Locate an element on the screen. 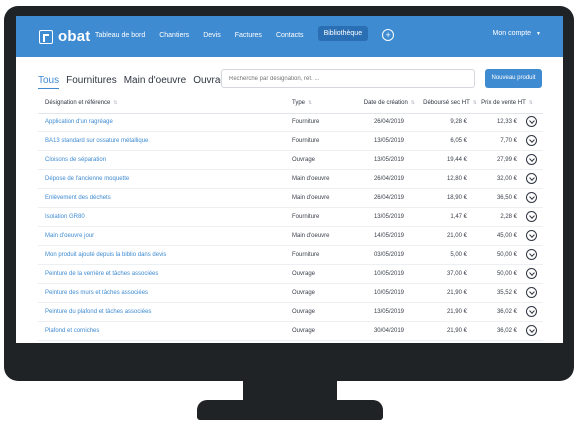  nav-link-bibliotheque: Bibliothèque is located at coordinates (343, 33).